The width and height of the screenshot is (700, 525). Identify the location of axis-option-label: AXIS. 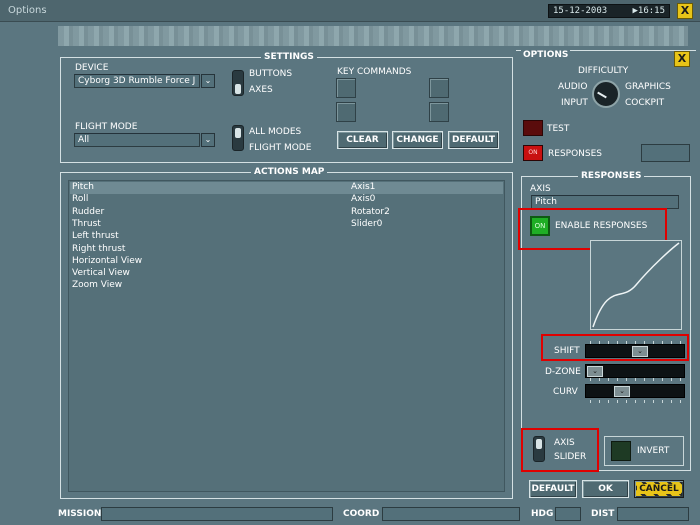
(564, 443).